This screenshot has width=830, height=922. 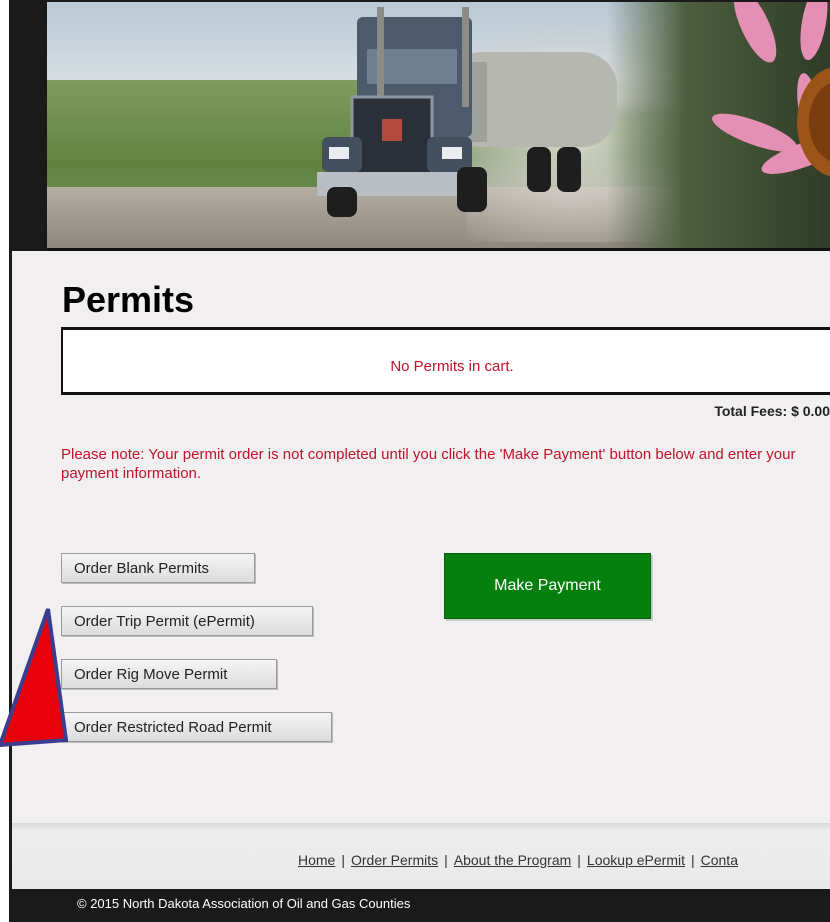 I want to click on footer-link-order-permits: Order Permits, so click(x=394, y=860).